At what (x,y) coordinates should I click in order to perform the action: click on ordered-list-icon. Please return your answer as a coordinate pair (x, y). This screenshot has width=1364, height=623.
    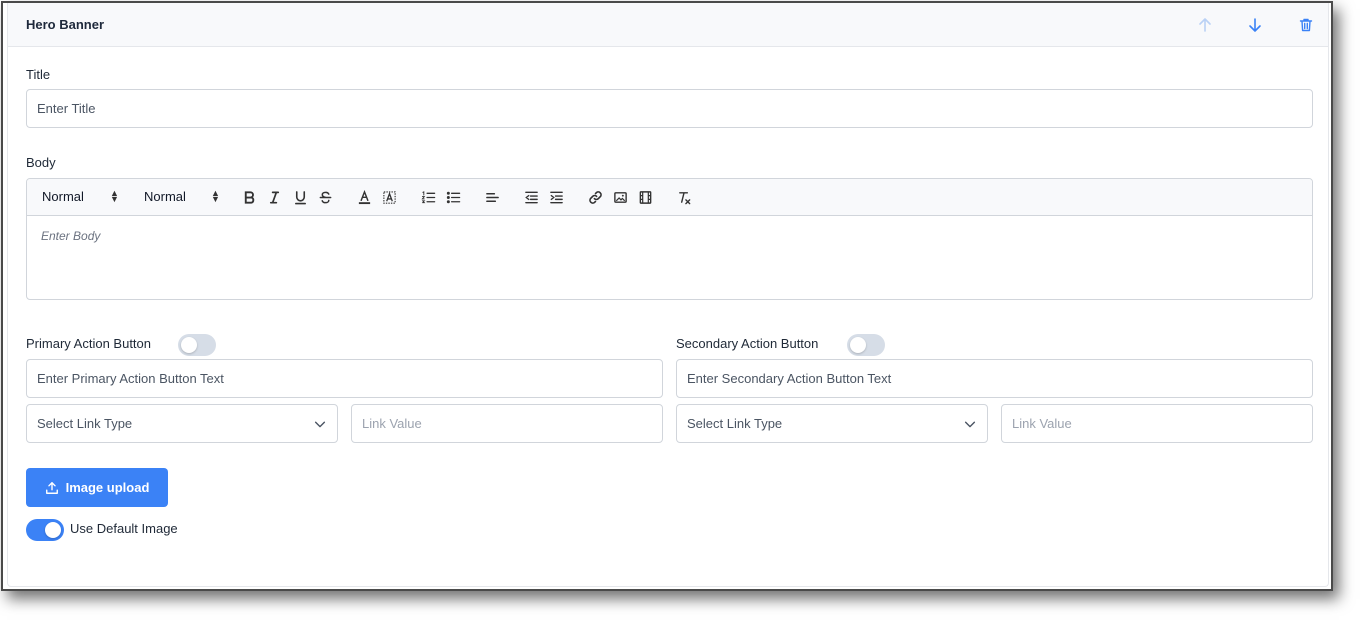
    Looking at the image, I should click on (427, 196).